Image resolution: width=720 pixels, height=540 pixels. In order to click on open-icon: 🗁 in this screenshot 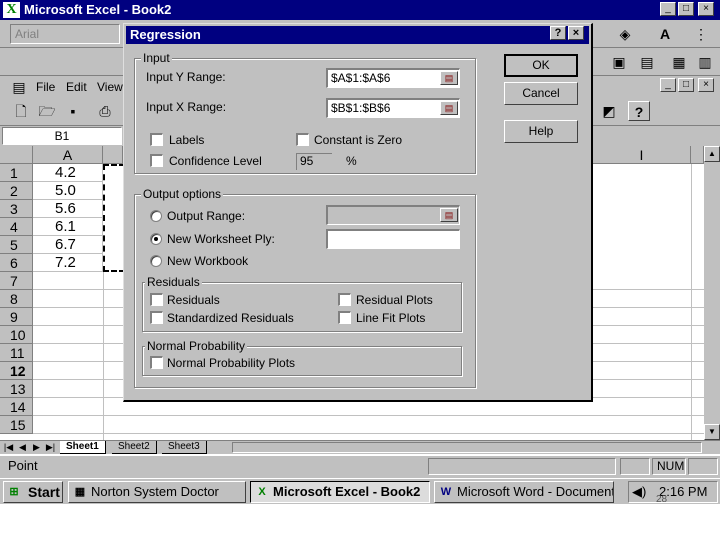, I will do `click(47, 111)`.